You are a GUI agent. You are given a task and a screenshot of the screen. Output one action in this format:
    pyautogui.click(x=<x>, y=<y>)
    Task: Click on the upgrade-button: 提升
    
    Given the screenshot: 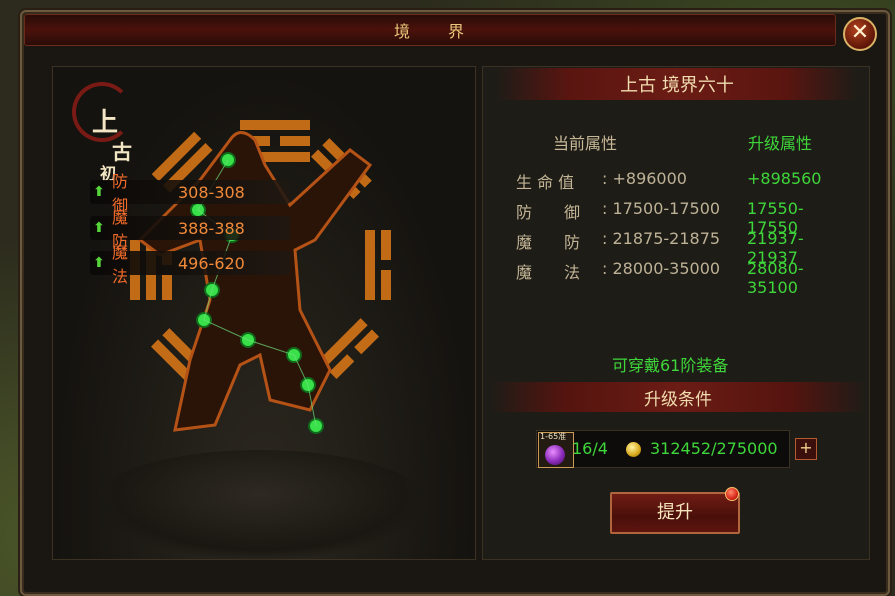 What is the action you would take?
    pyautogui.click(x=675, y=513)
    